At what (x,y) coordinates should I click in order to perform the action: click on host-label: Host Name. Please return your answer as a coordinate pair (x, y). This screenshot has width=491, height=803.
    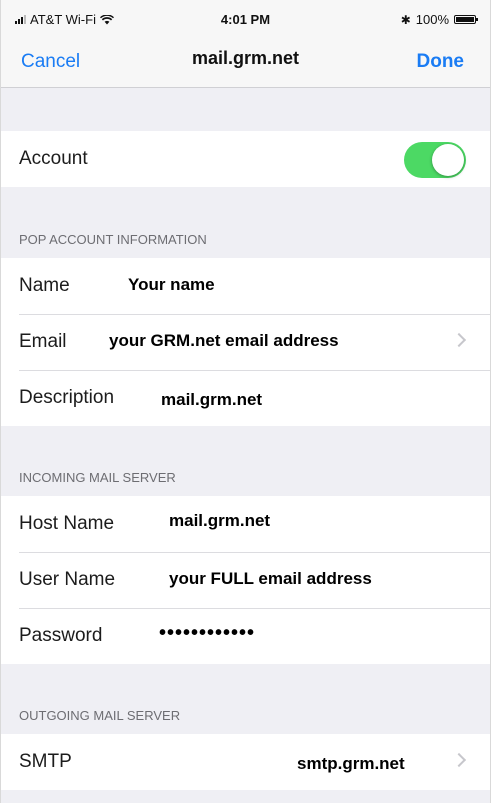
    Looking at the image, I should click on (67, 523).